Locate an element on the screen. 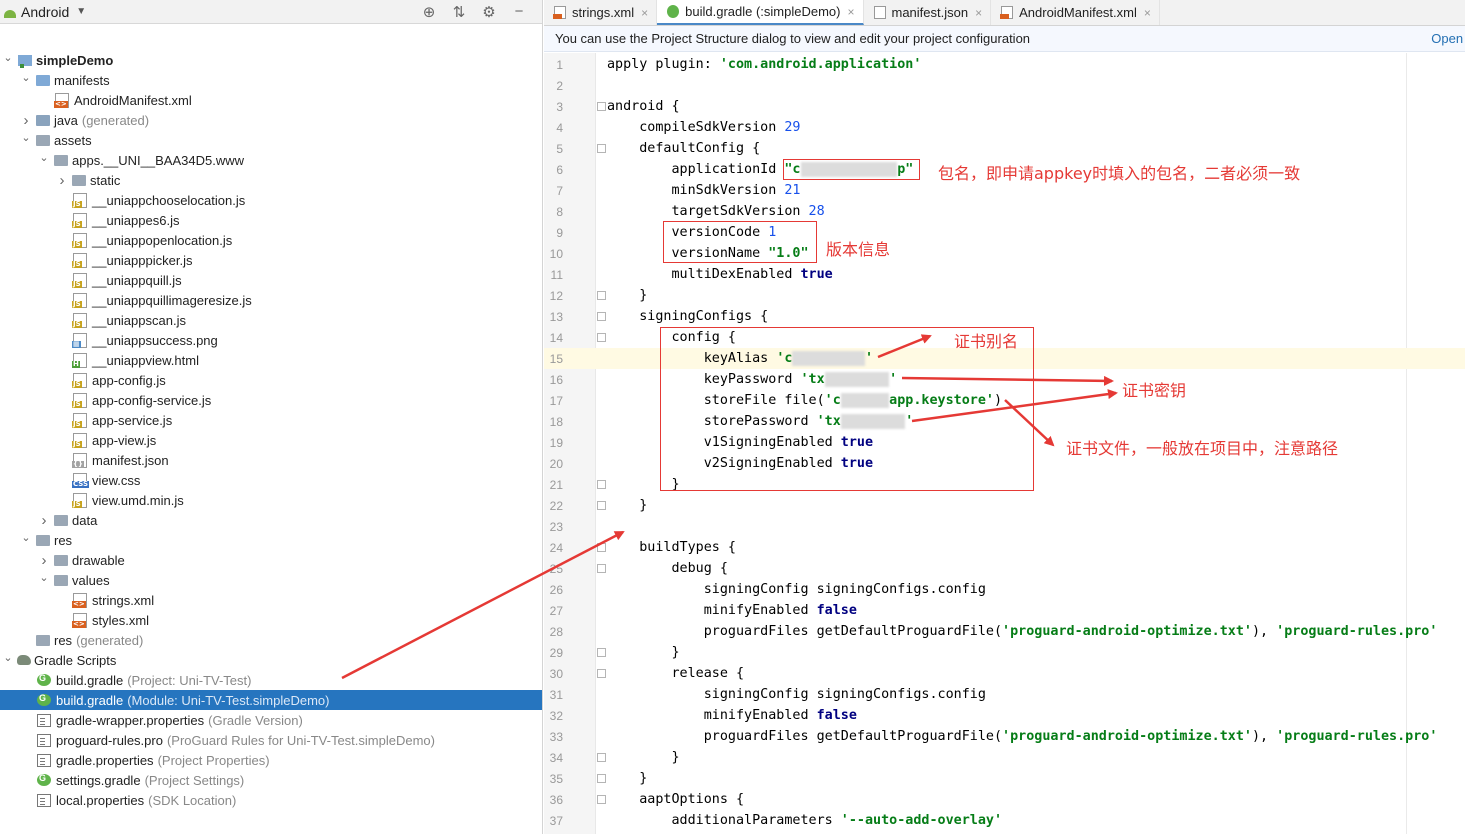 The width and height of the screenshot is (1465, 834). code-text: v2SigningEnabled true is located at coordinates (740, 463).